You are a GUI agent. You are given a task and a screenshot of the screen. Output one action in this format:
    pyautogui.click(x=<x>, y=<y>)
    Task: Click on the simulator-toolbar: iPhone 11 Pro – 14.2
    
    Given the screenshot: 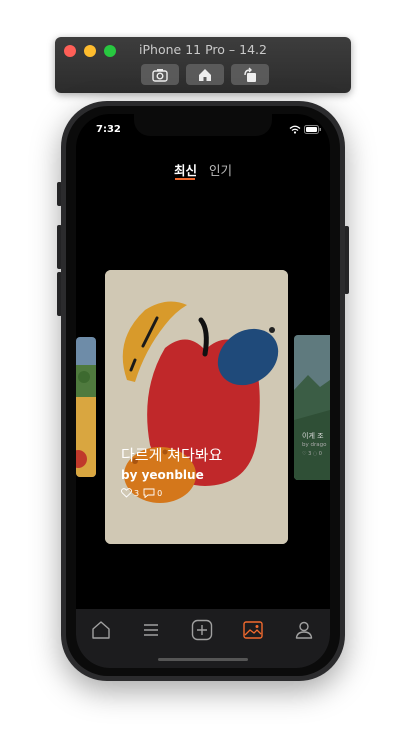 What is the action you would take?
    pyautogui.click(x=203, y=65)
    